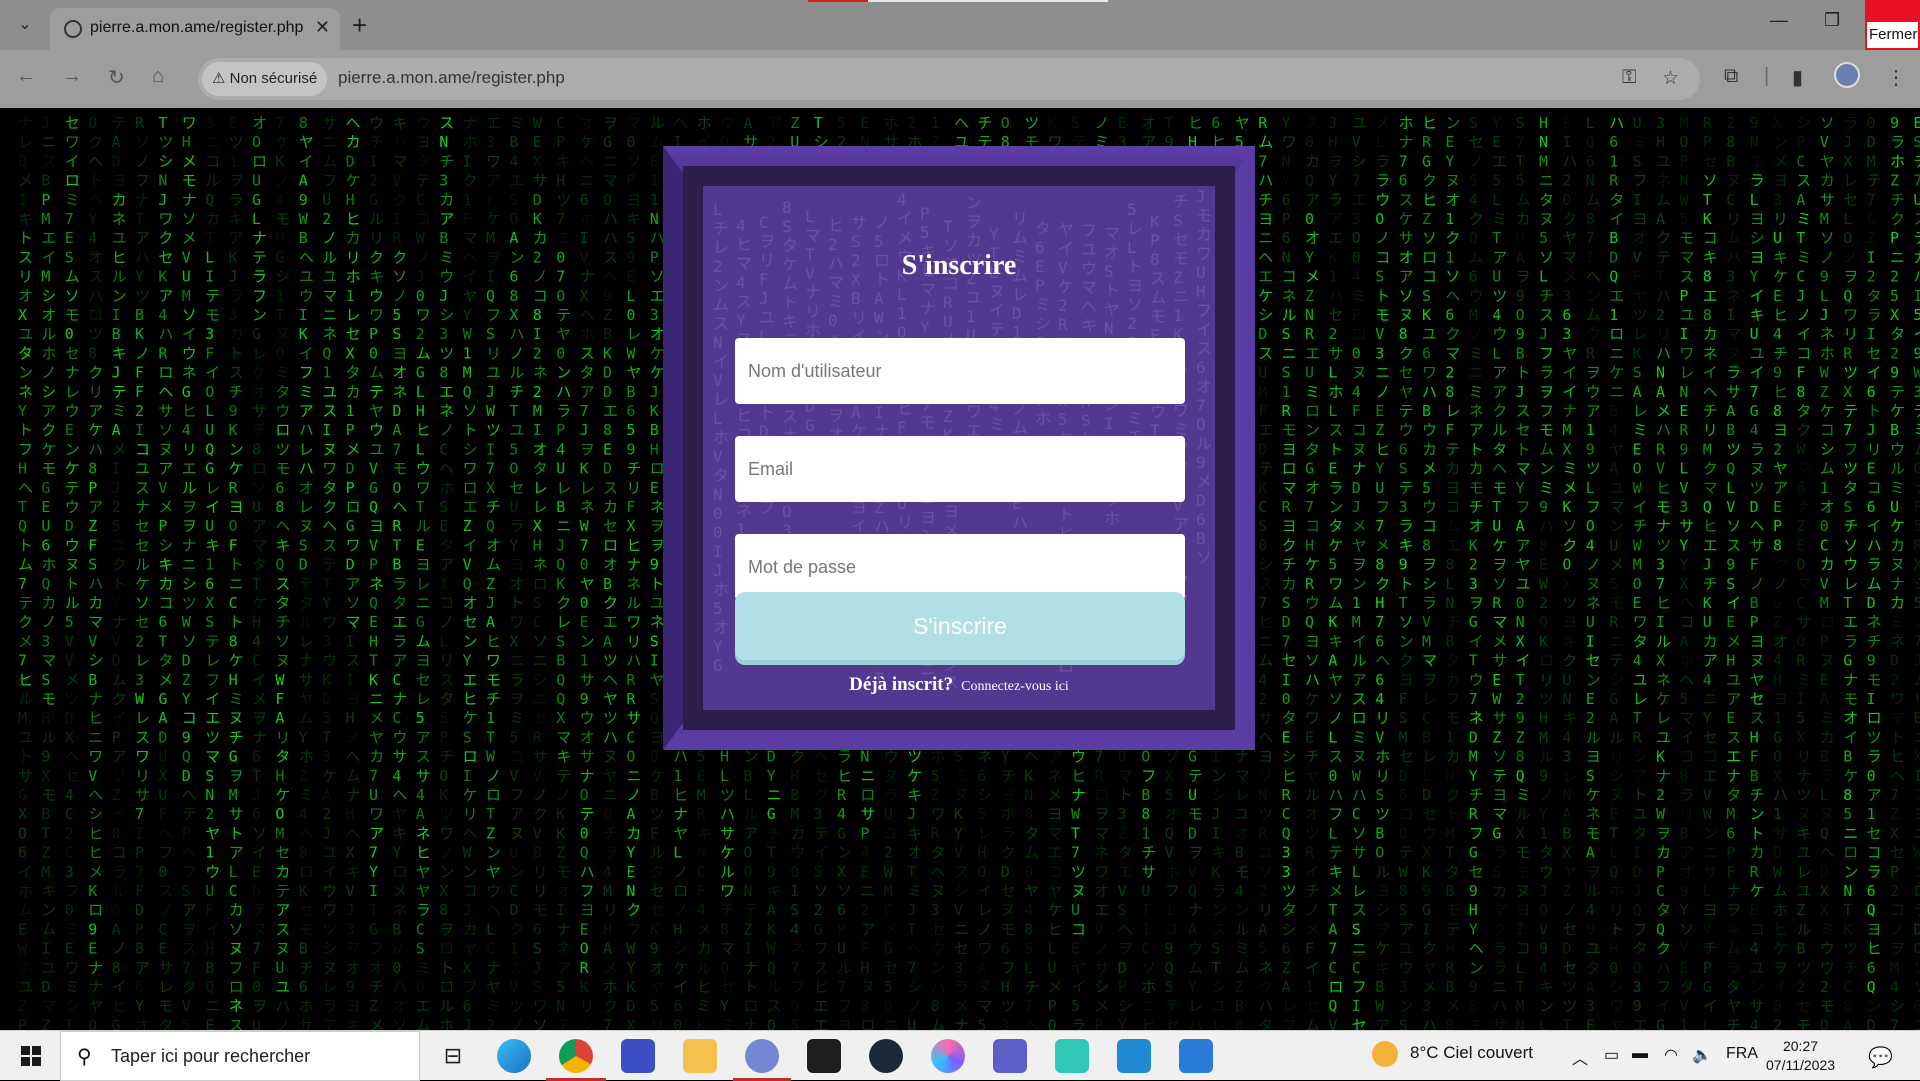 The height and width of the screenshot is (1081, 1920). What do you see at coordinates (1015, 686) in the screenshot?
I see `login-link: Connectez-vous ici` at bounding box center [1015, 686].